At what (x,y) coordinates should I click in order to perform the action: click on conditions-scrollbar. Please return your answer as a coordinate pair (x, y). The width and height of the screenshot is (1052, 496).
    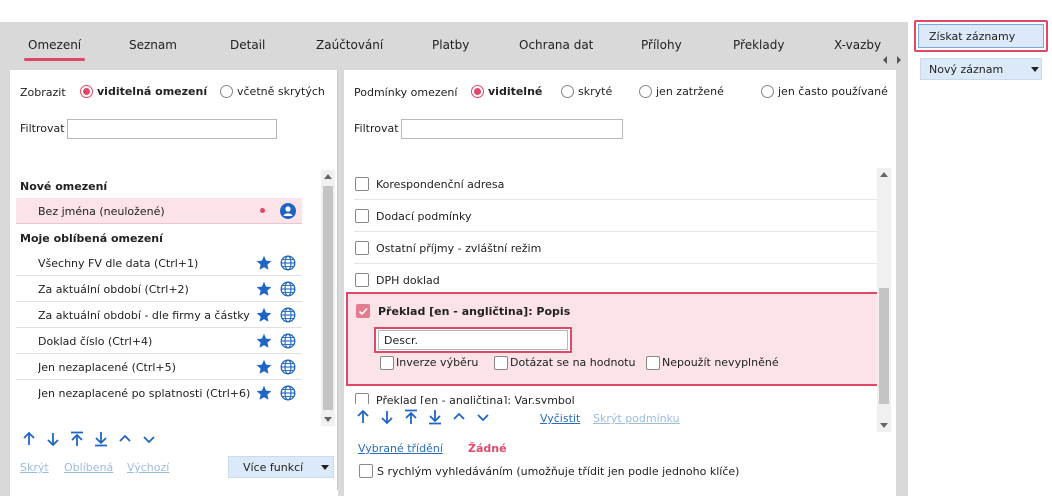
    Looking at the image, I should click on (884, 300).